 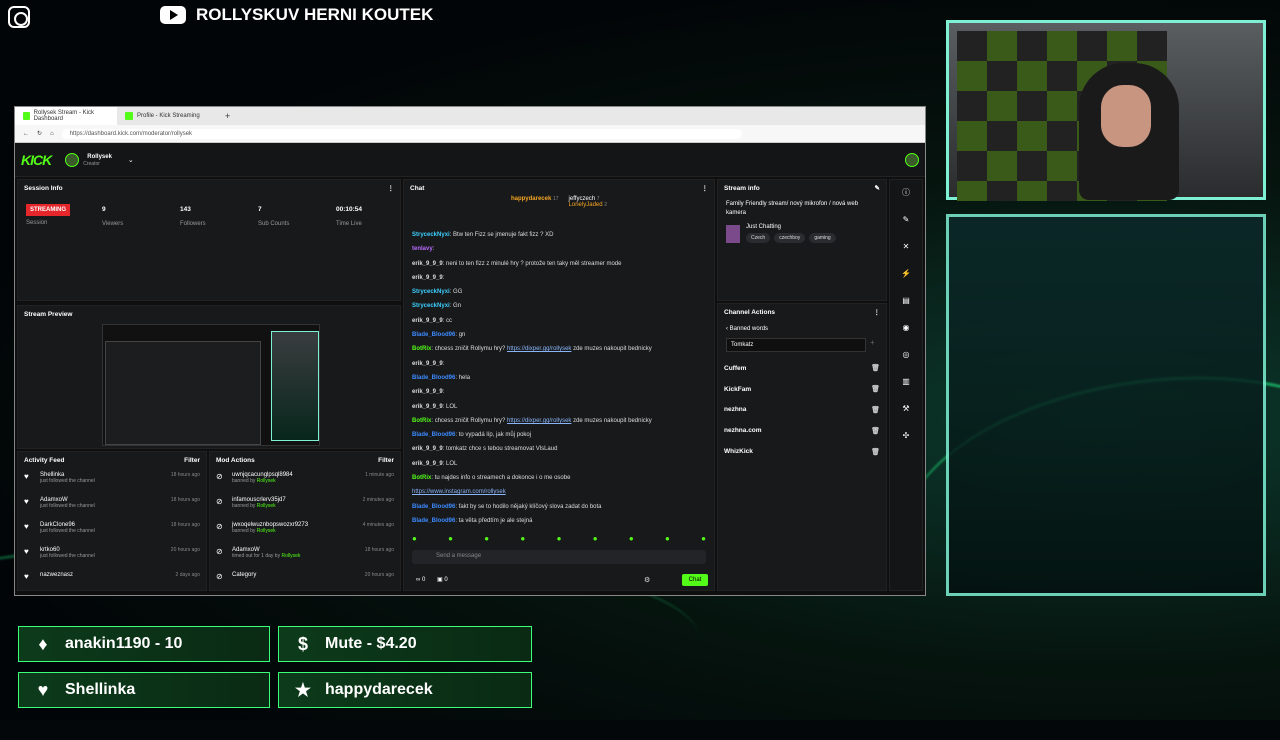 What do you see at coordinates (695, 580) in the screenshot?
I see `chat-send-button: Chat` at bounding box center [695, 580].